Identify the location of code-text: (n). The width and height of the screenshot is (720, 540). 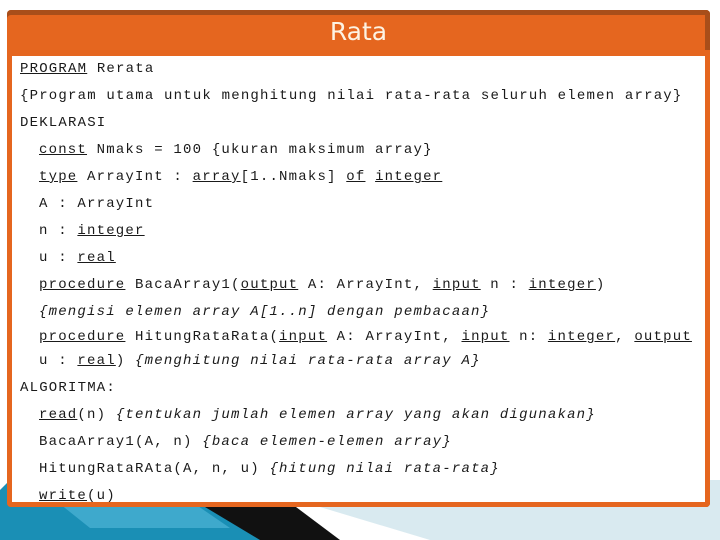
(96, 415).